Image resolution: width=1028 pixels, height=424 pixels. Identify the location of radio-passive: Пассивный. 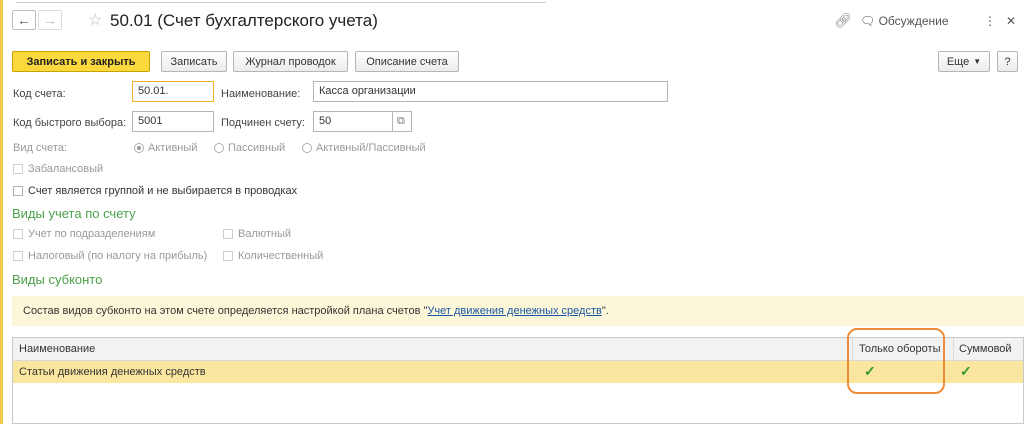
(249, 148).